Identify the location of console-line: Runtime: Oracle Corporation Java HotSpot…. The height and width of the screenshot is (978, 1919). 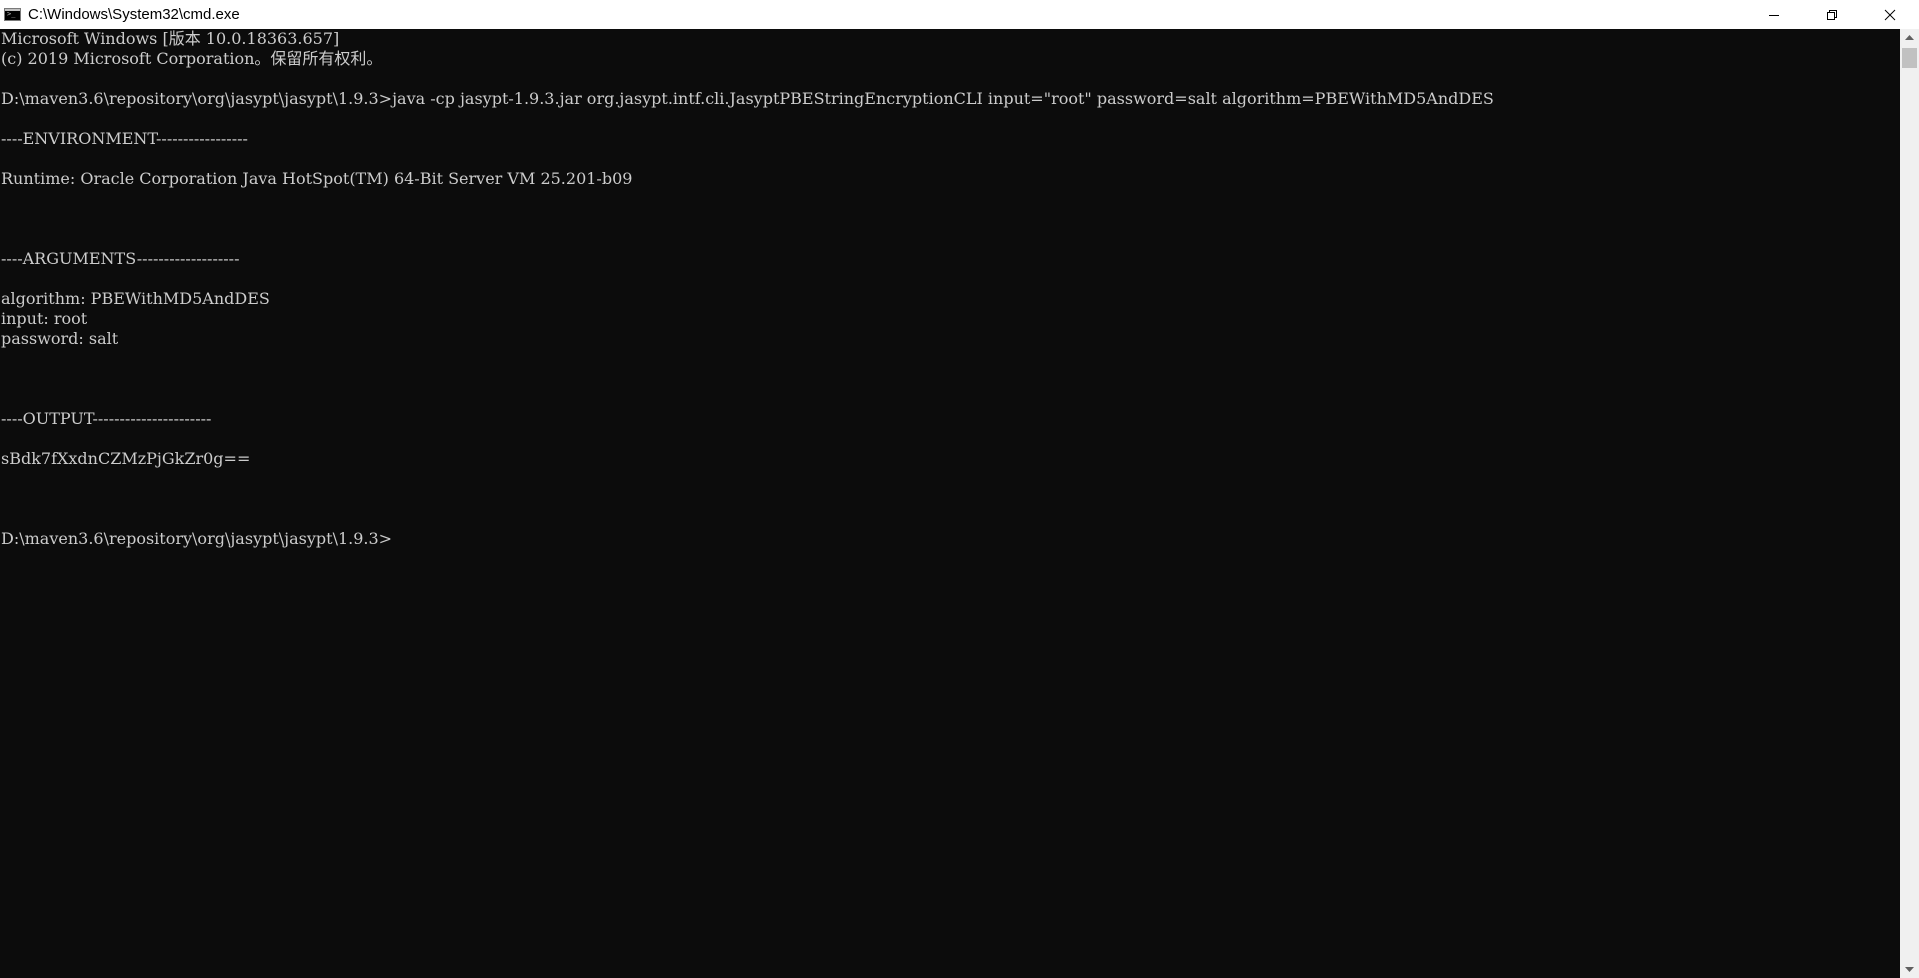
(317, 178).